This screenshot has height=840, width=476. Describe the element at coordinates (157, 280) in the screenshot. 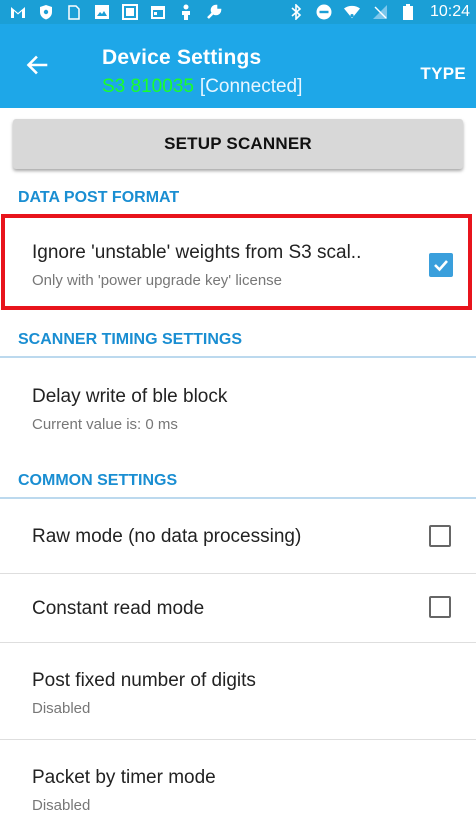

I see `pref-summary: Only with 'power upgrade key' license` at that location.